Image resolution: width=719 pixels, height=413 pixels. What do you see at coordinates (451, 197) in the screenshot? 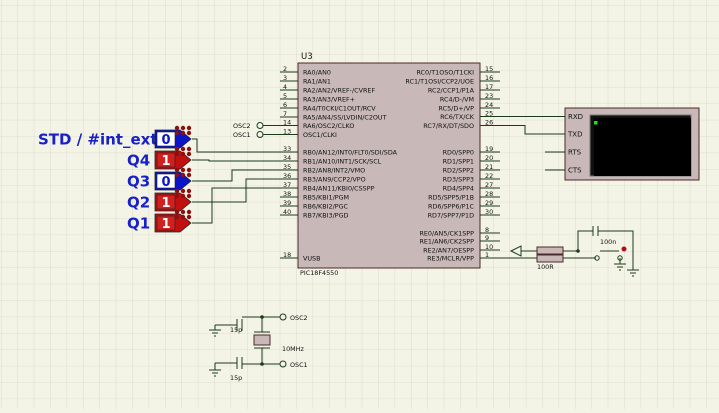
I see `pin-label: RD5/SPP5/P1B` at bounding box center [451, 197].